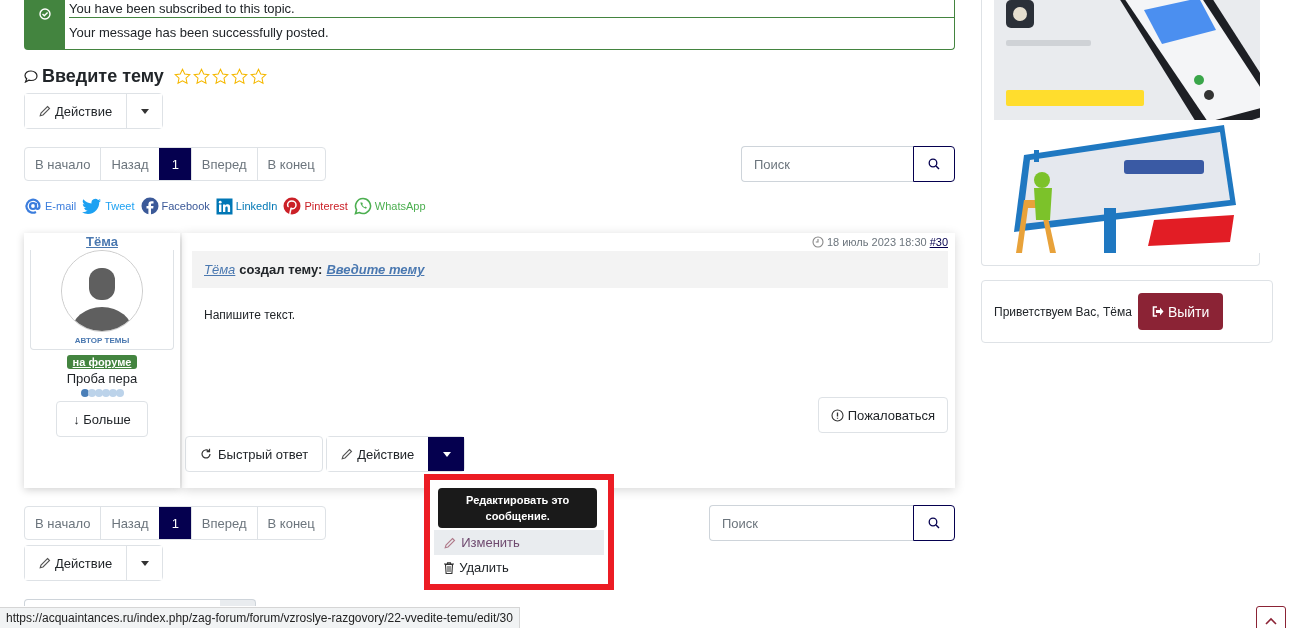 This screenshot has width=1296, height=628. What do you see at coordinates (315, 206) in the screenshot?
I see `share-link: Pinterest` at bounding box center [315, 206].